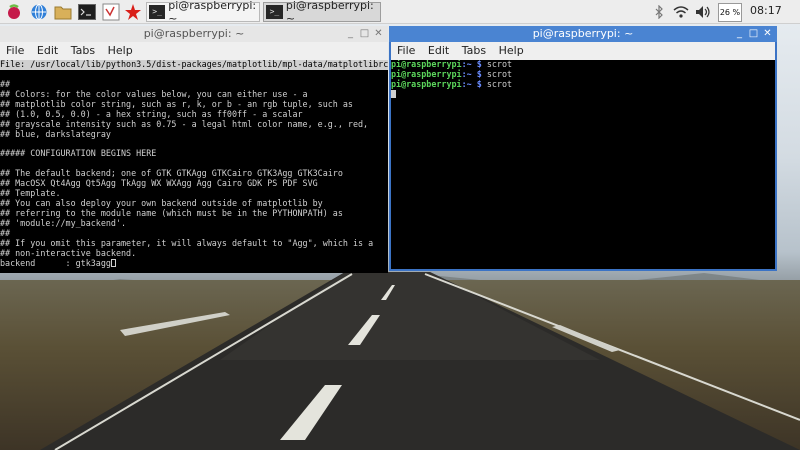  What do you see at coordinates (87, 12) in the screenshot?
I see `terminal-icon` at bounding box center [87, 12].